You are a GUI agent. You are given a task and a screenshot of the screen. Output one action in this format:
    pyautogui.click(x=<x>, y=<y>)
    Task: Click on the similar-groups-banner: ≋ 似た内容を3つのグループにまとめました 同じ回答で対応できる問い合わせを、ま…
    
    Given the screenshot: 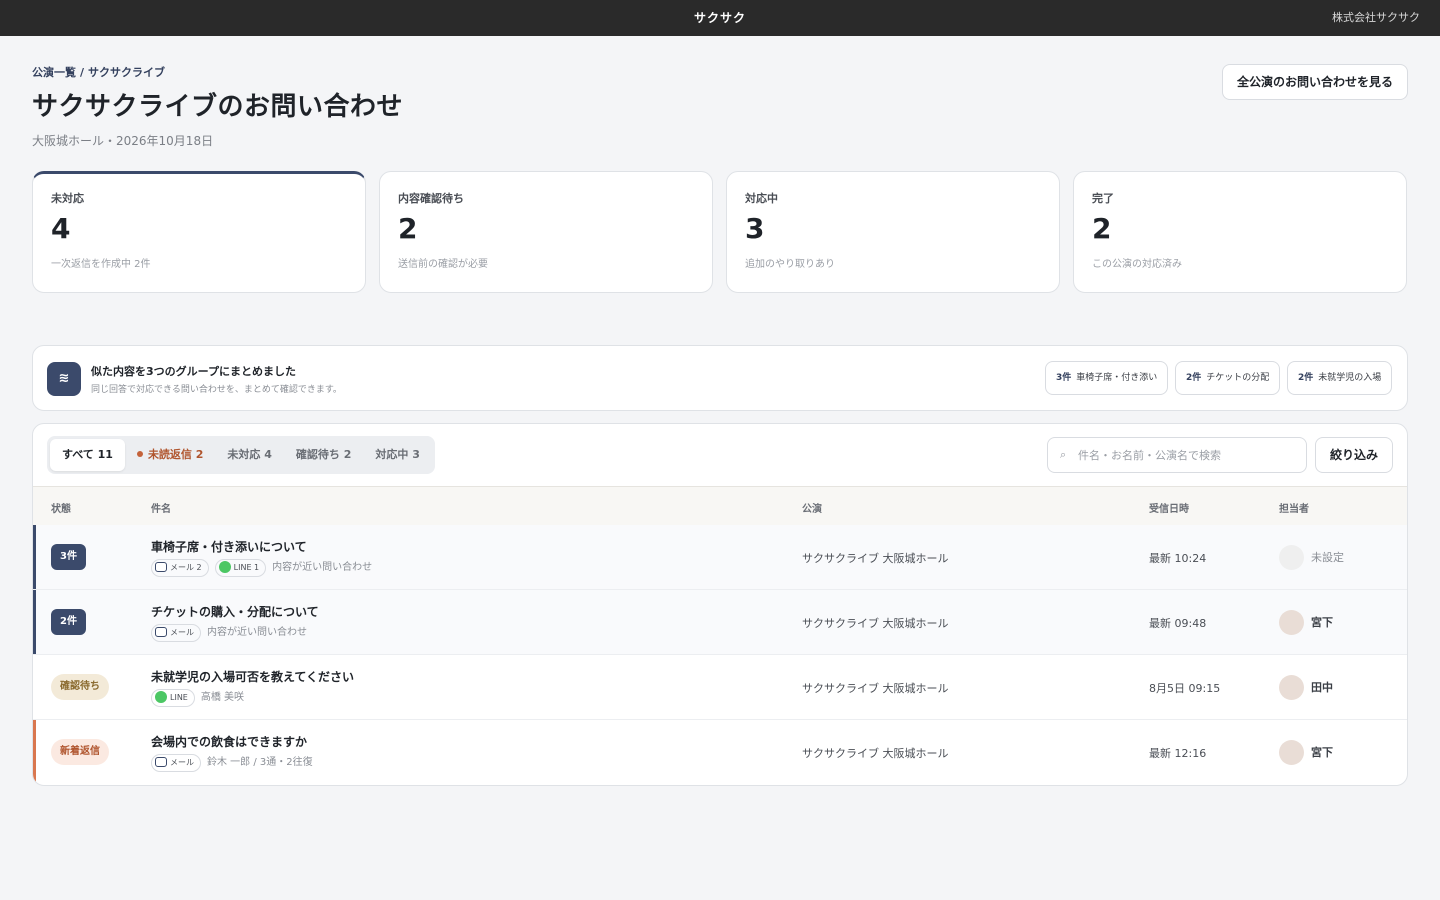 What is the action you would take?
    pyautogui.click(x=720, y=378)
    